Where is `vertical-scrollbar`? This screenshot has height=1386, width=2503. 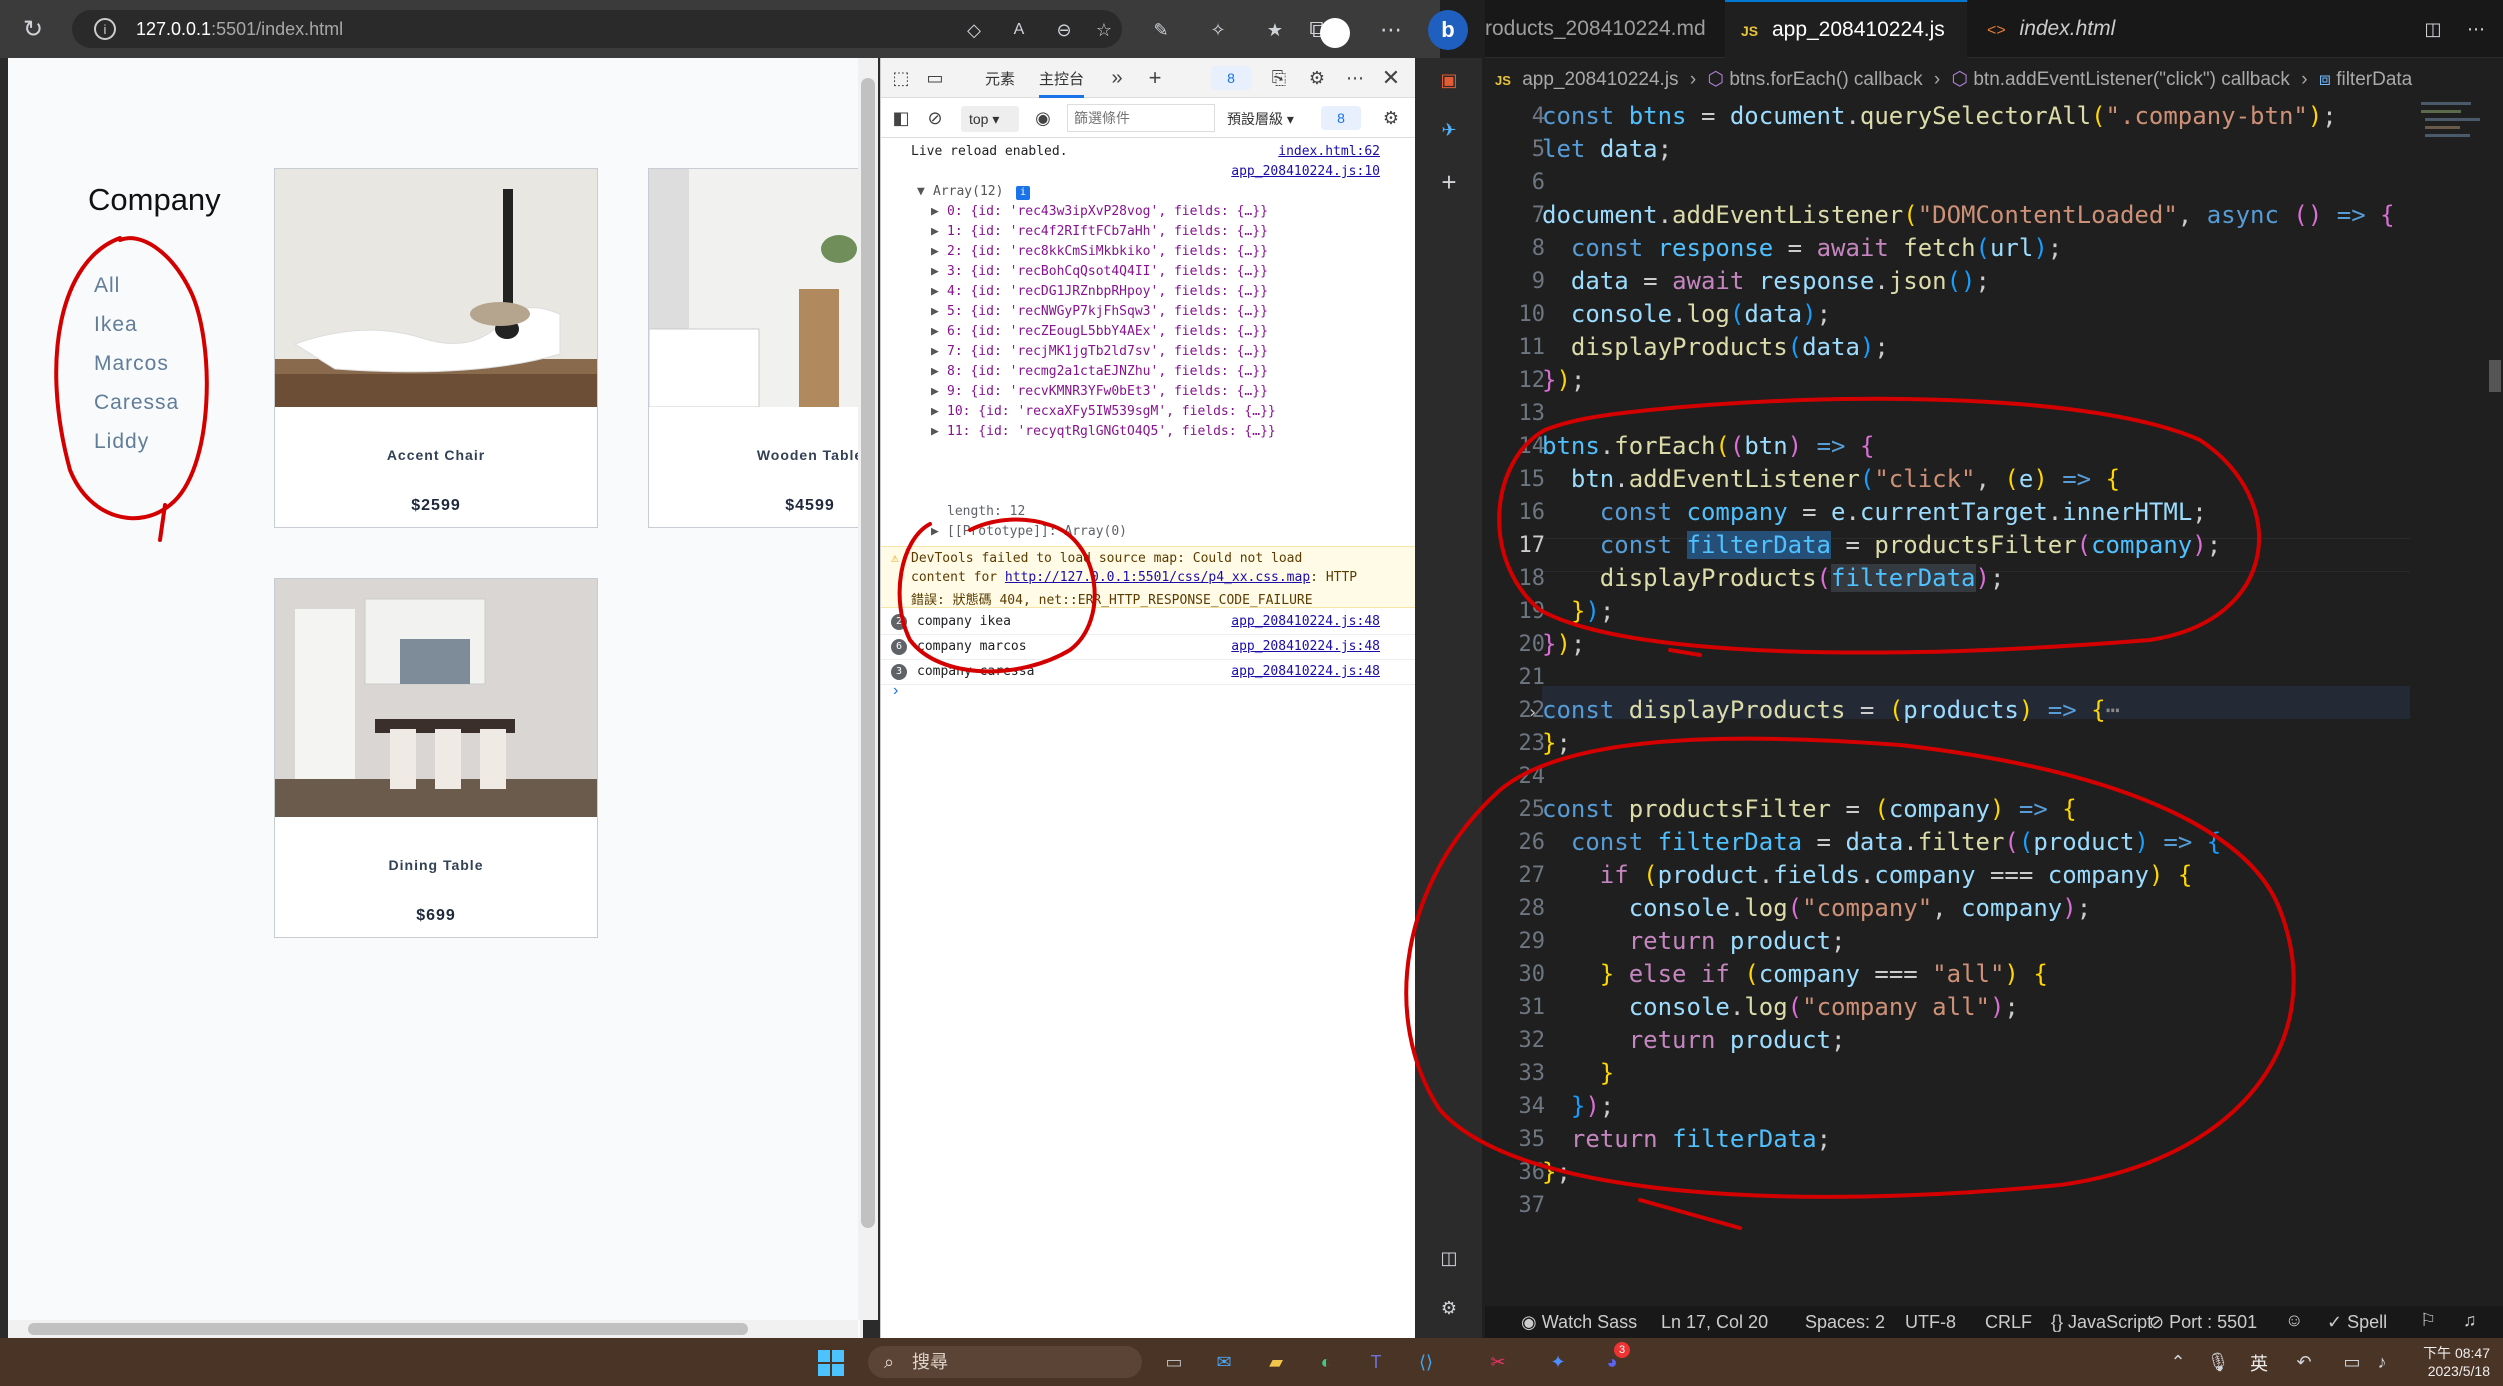
vertical-scrollbar is located at coordinates (868, 689).